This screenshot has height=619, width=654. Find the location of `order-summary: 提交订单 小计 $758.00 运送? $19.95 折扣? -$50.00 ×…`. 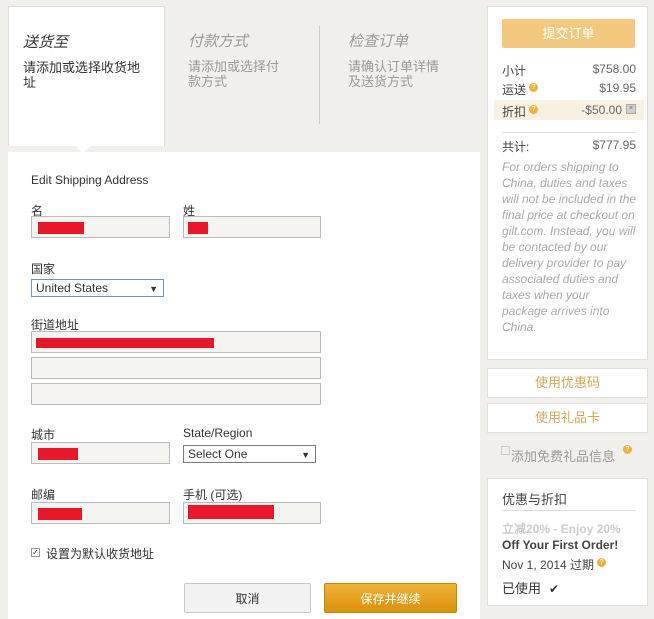

order-summary: 提交订单 小计 $758.00 运送? $19.95 折扣? -$50.00 ×… is located at coordinates (567, 183).